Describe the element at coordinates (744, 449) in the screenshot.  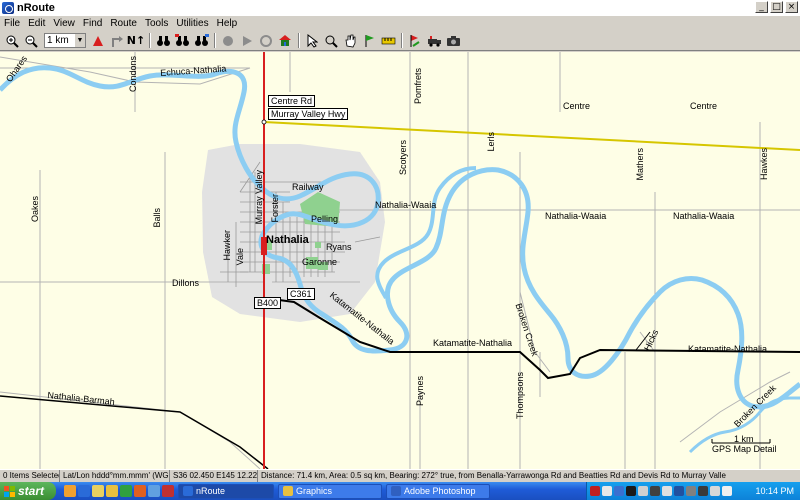
I see `map-detail-label: GPS Map Detail` at that location.